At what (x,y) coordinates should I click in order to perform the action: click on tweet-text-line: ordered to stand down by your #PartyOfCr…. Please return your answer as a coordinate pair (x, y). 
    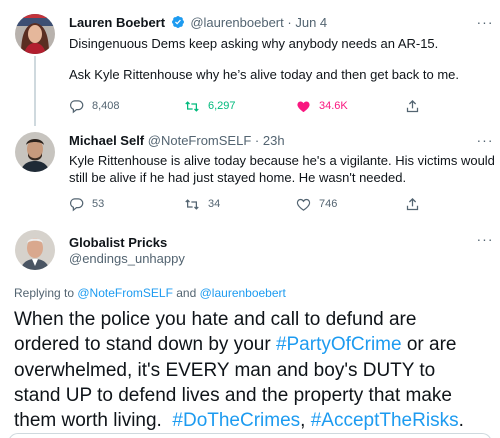
    Looking at the image, I should click on (254, 344).